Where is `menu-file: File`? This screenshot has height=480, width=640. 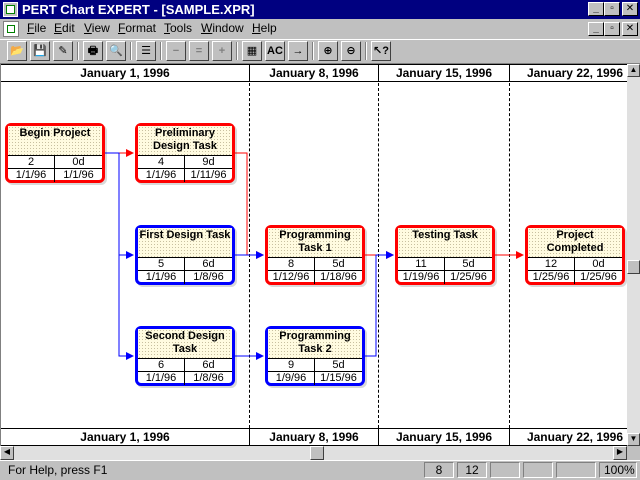
menu-file: File is located at coordinates (36, 28).